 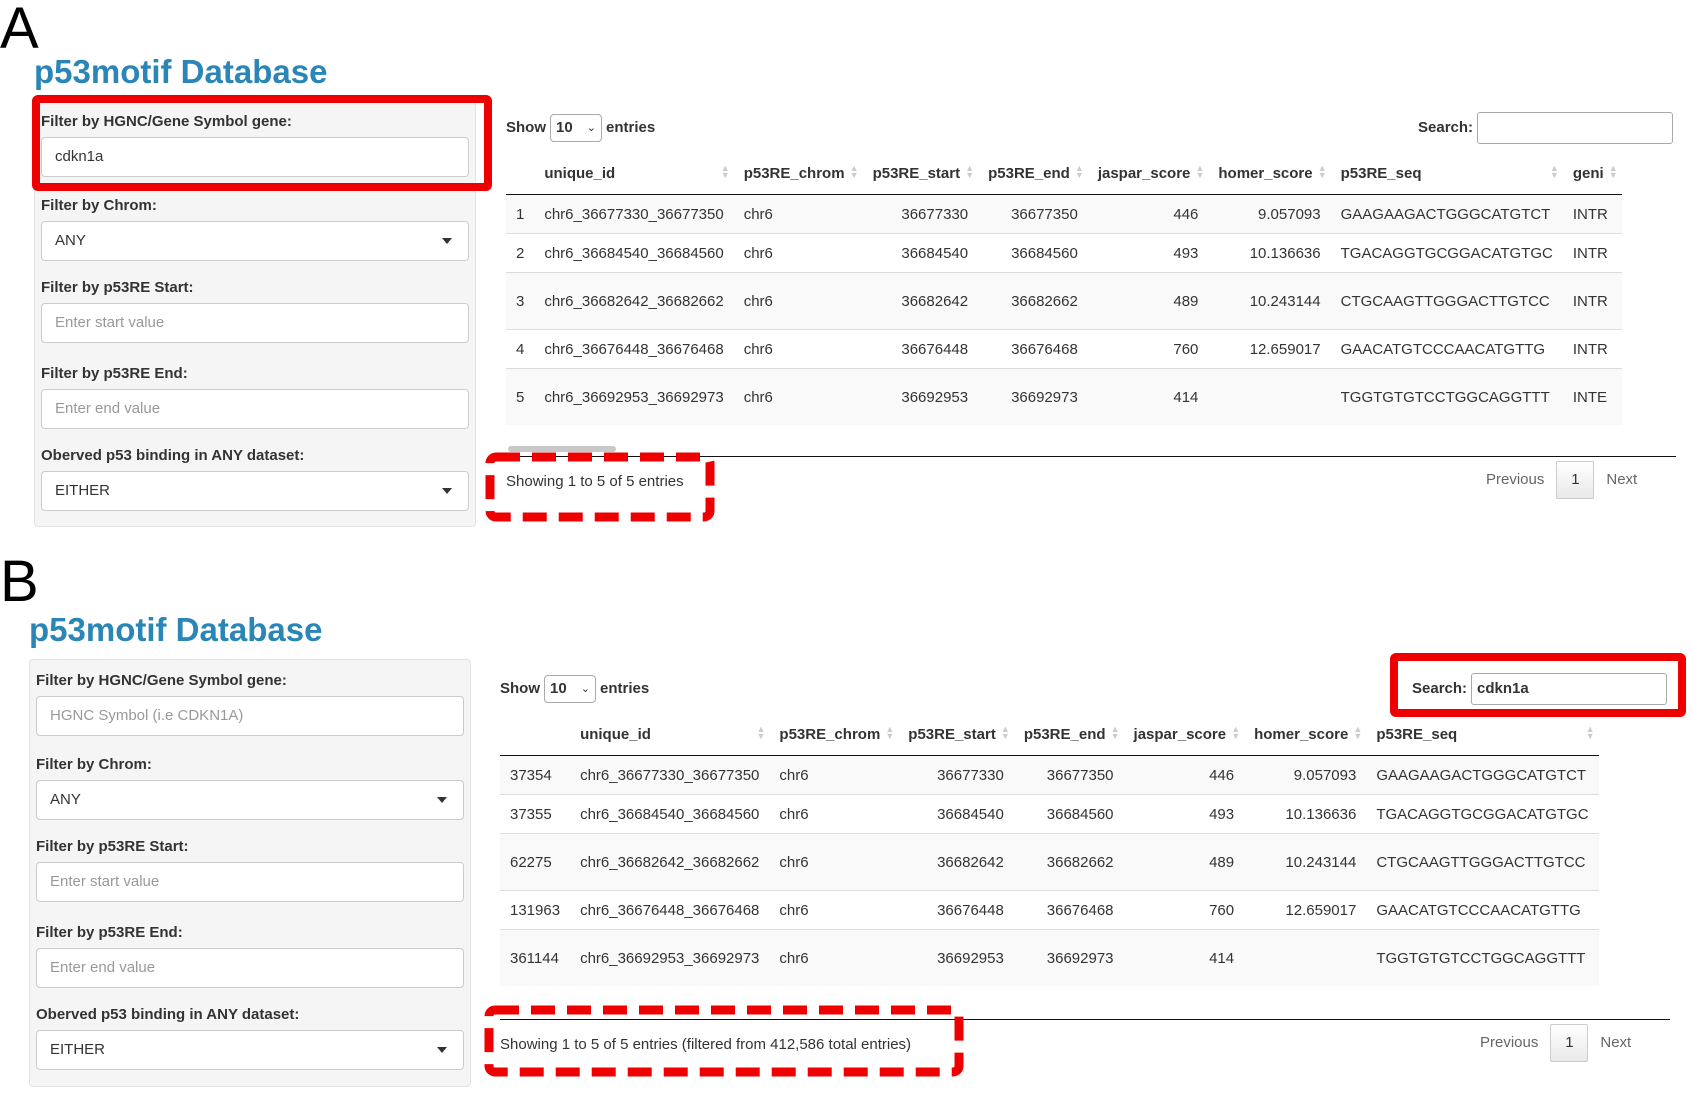 What do you see at coordinates (526, 127) in the screenshot?
I see `show-label: Show` at bounding box center [526, 127].